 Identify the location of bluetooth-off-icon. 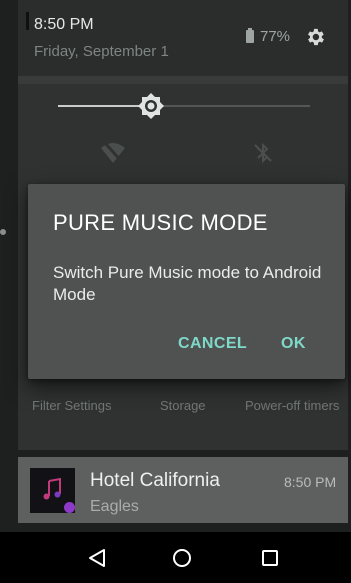
(263, 153).